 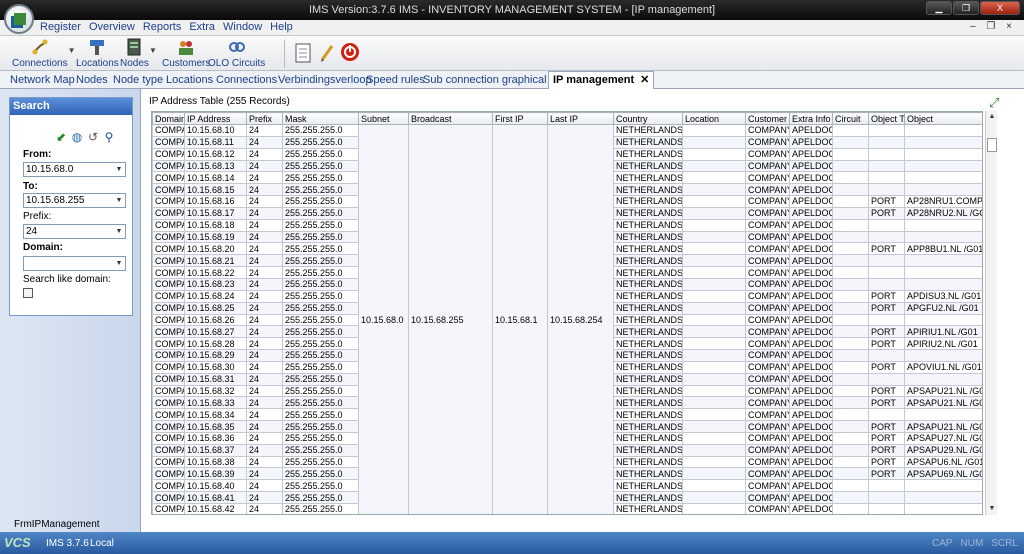 What do you see at coordinates (991, 313) in the screenshot?
I see `vertical-scrollbar: ▲ ▼` at bounding box center [991, 313].